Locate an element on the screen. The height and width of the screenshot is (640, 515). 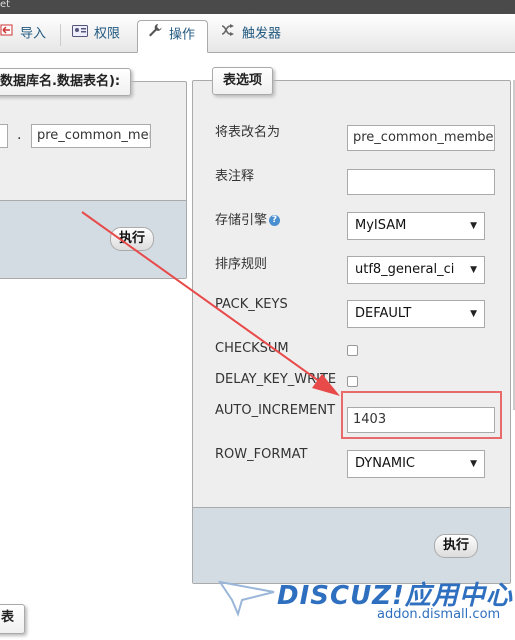
watermark-url: addon.dismall.com is located at coordinates (439, 614).